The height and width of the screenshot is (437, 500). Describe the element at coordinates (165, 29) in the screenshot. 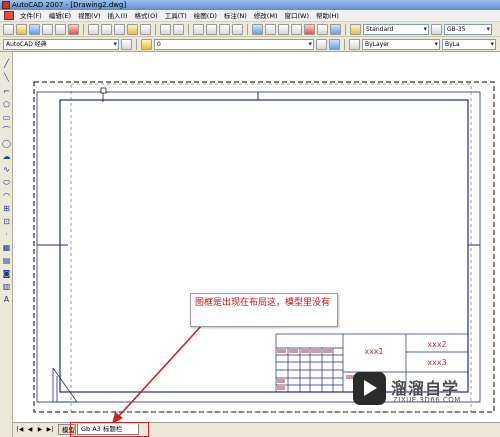

I see `undo-icon` at that location.